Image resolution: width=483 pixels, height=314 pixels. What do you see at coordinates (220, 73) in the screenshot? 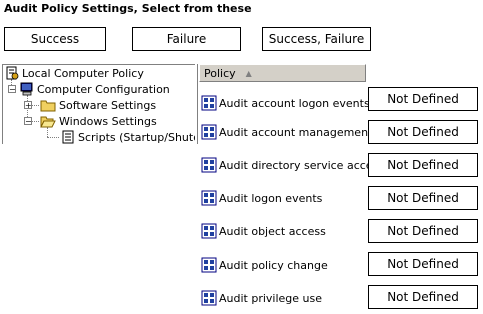
I see `column-header-label: Policy` at bounding box center [220, 73].